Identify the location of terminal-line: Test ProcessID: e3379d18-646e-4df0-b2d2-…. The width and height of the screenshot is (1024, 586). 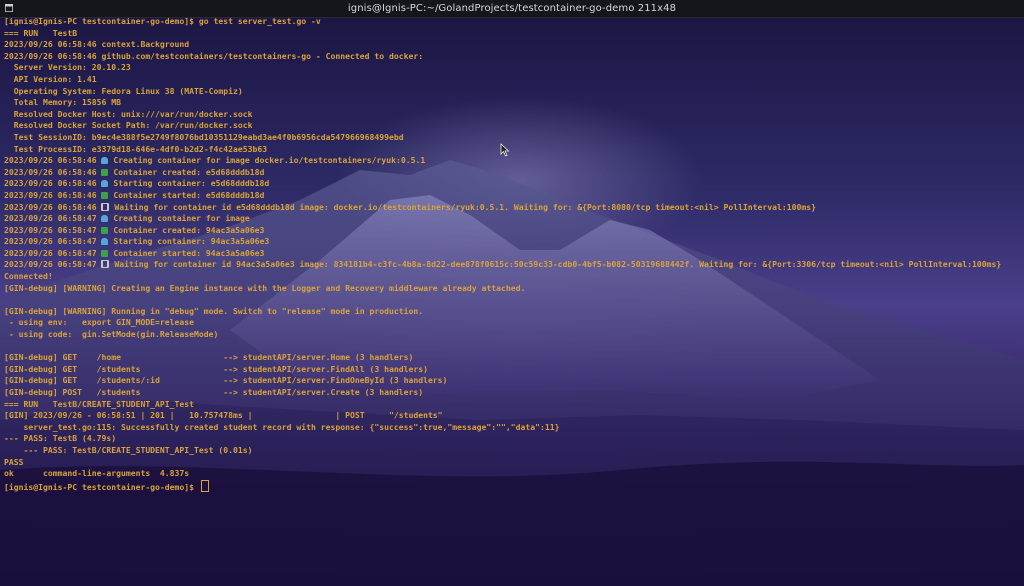
(512, 150).